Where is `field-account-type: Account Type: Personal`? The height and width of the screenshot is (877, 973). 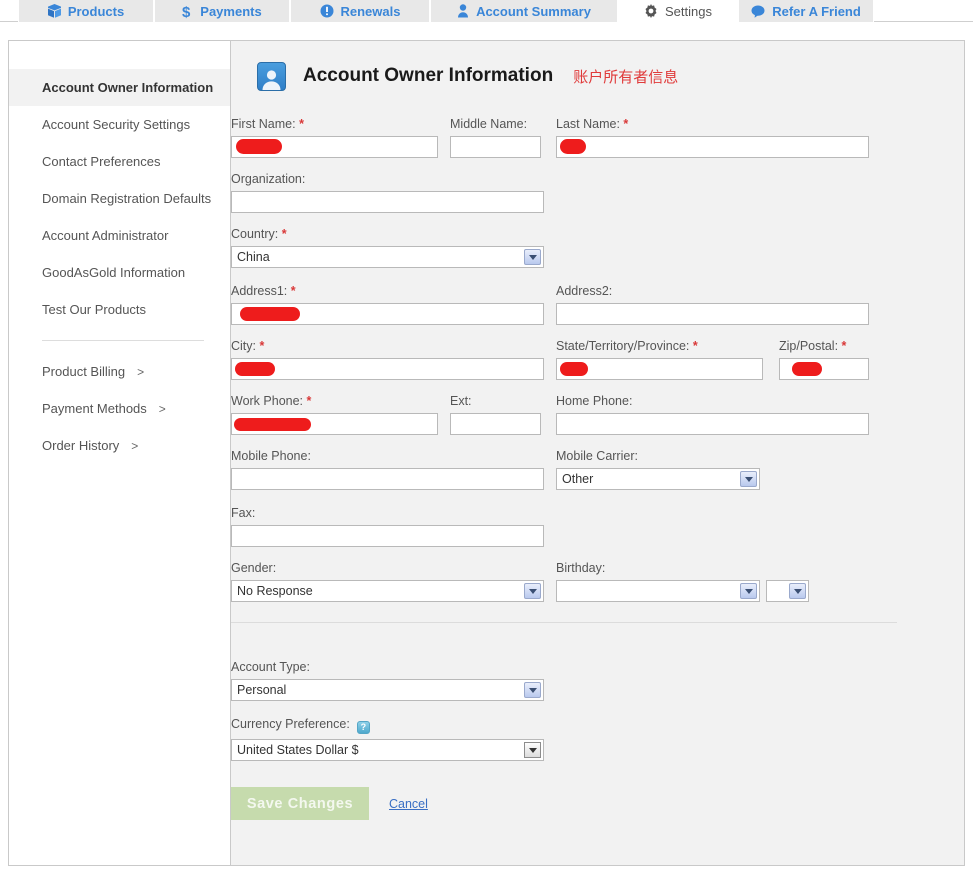
field-account-type: Account Type: Personal is located at coordinates (387, 680).